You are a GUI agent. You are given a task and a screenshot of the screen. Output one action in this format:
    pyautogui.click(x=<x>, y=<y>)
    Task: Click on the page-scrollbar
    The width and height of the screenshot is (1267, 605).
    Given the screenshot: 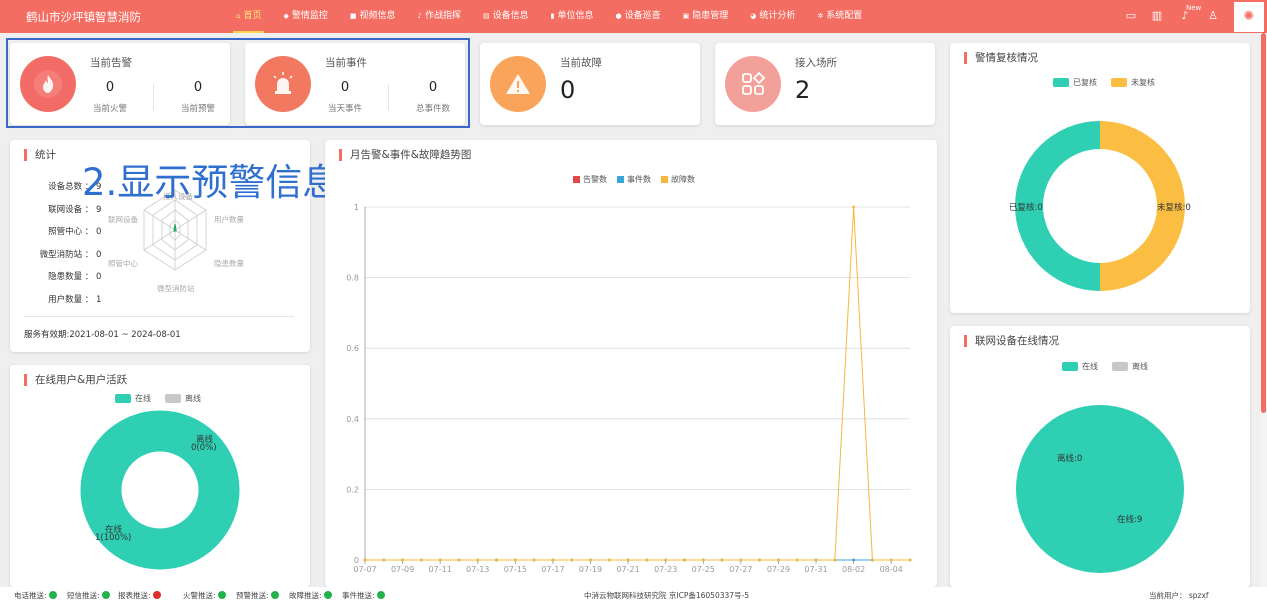 What is the action you would take?
    pyautogui.click(x=1263, y=310)
    